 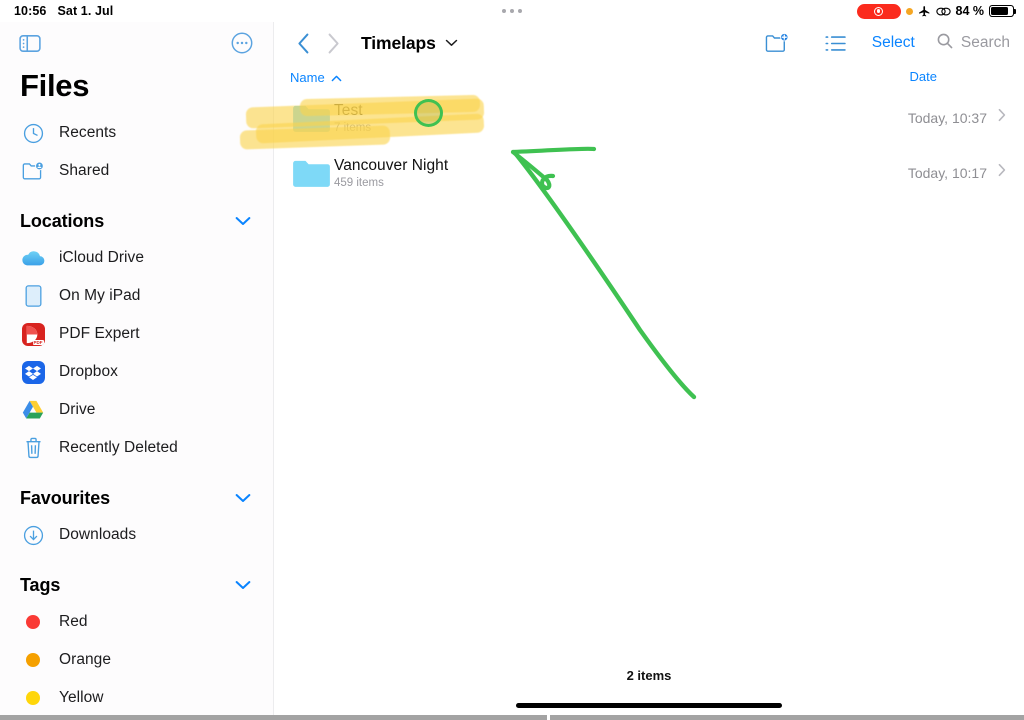 What do you see at coordinates (118, 447) in the screenshot?
I see `sidebar-item-label: Recently Deleted` at bounding box center [118, 447].